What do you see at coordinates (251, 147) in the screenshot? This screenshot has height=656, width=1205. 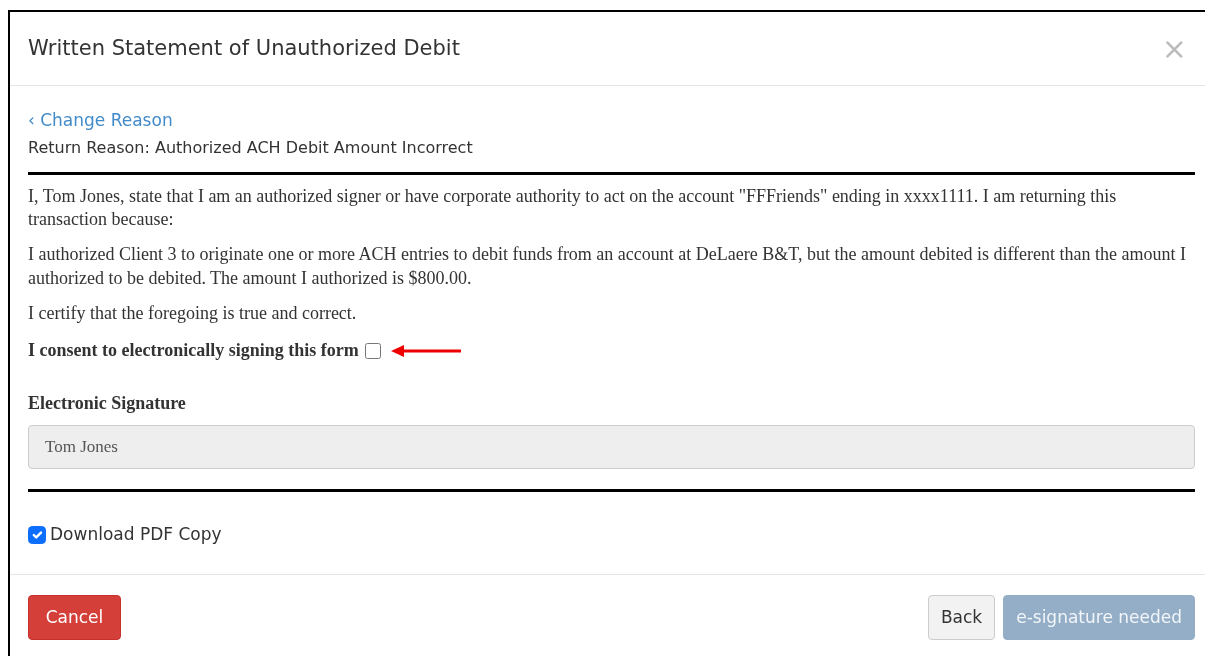 I see `return-reason: Return Reason: Authorized ACH Debit Amount Incorrect` at bounding box center [251, 147].